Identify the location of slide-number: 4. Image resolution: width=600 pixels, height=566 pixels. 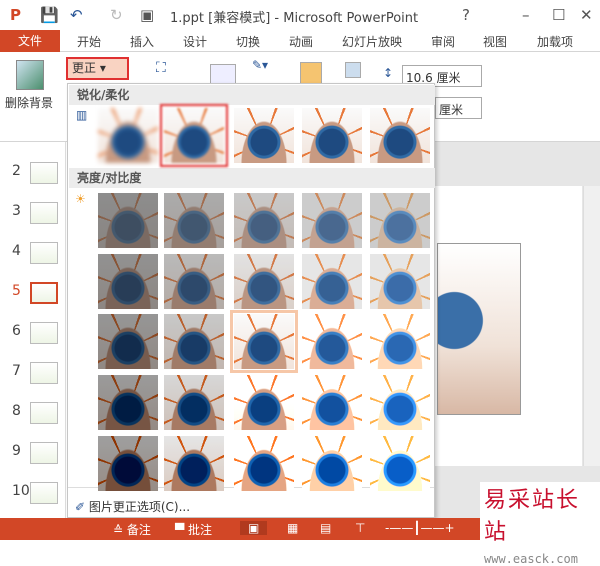
(16, 251).